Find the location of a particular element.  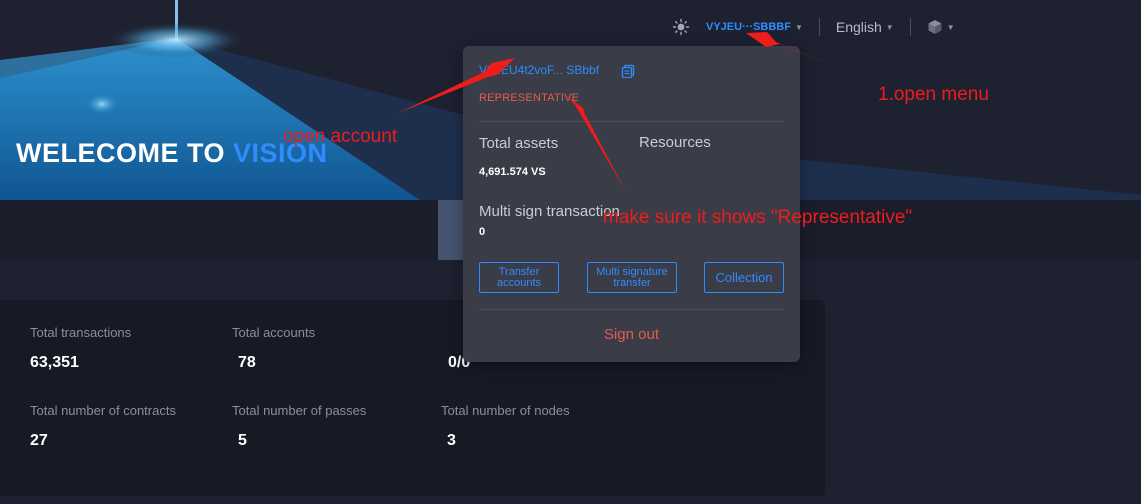

sign-out-button: Sign out is located at coordinates (631, 334).